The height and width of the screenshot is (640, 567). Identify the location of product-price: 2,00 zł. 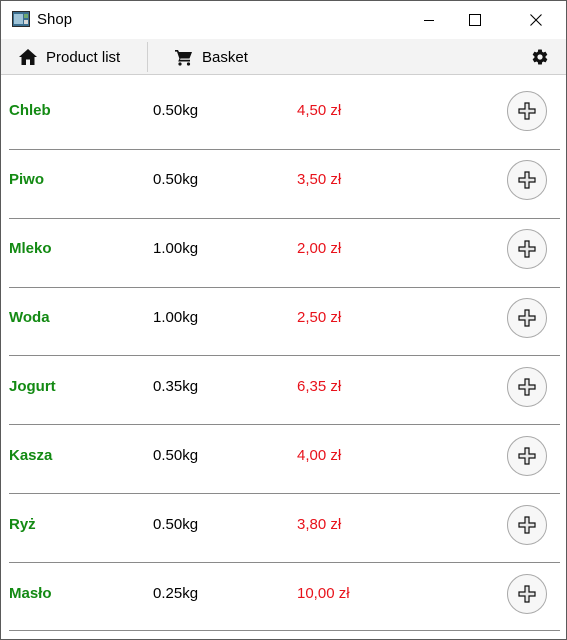
(319, 248).